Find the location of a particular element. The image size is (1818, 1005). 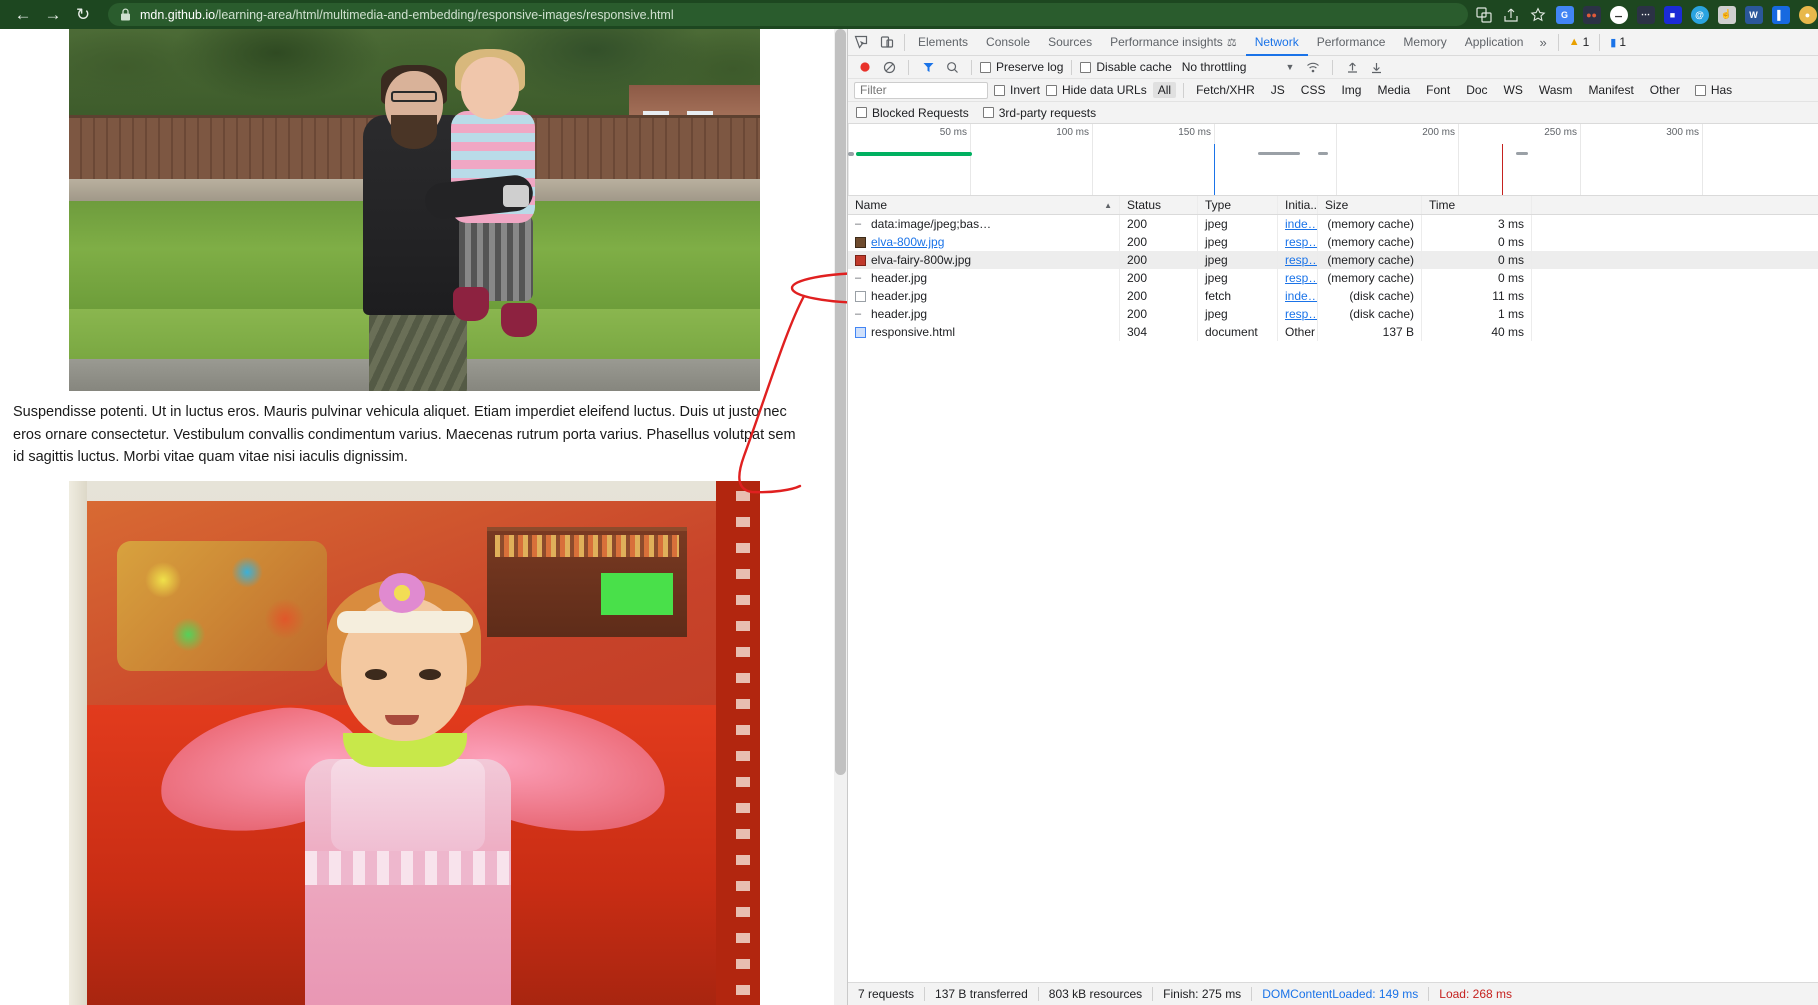

blocked-requests-box is located at coordinates (861, 112).